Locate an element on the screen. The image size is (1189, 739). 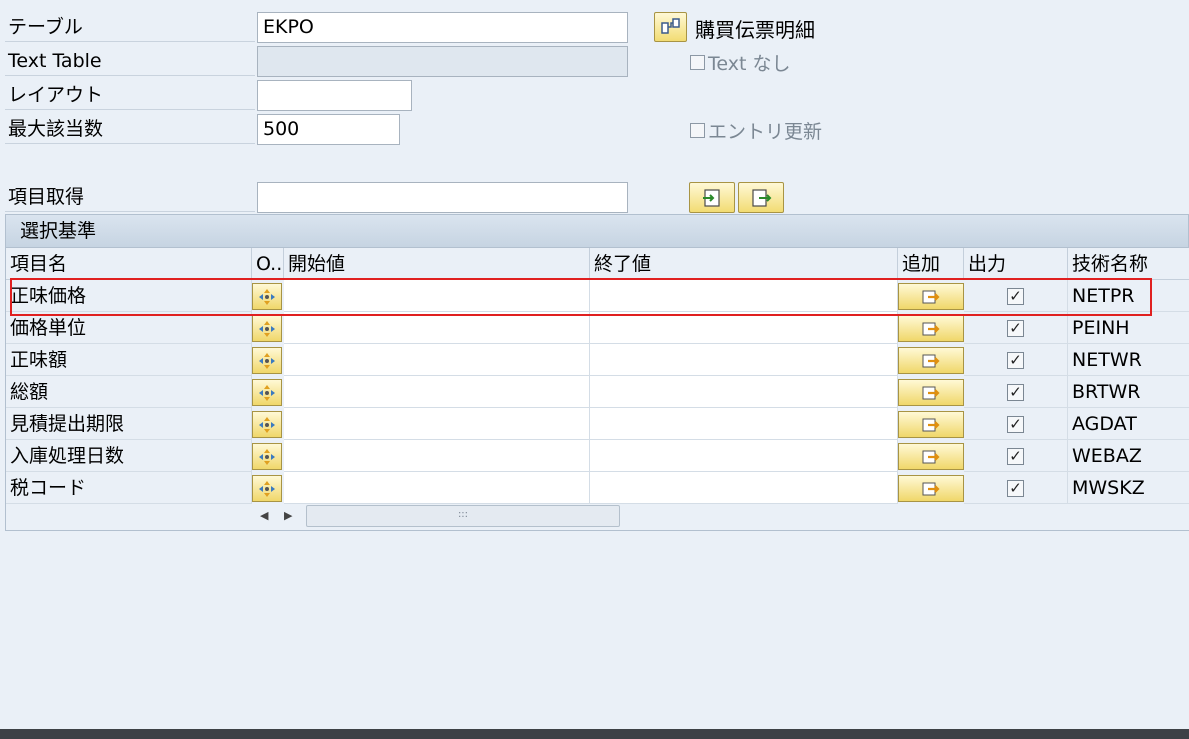
table-row: 価格単位 ✓ PEINH is located at coordinates (597, 328).